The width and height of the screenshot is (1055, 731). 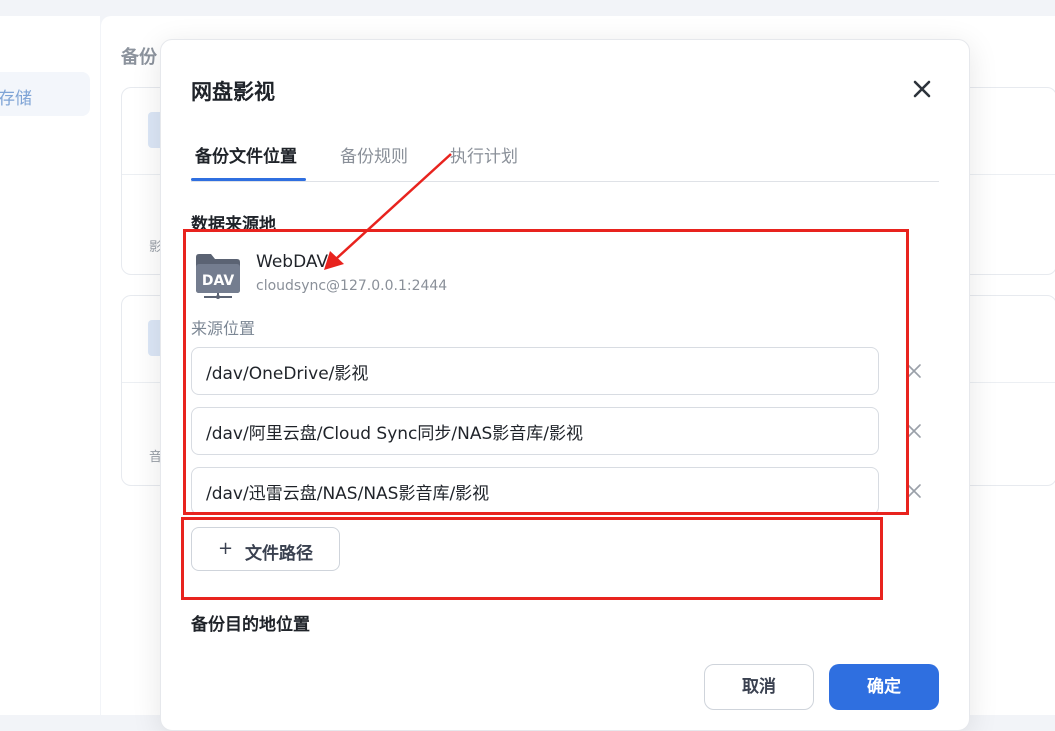 What do you see at coordinates (279, 554) in the screenshot?
I see `add-file-path-label: 文件路径` at bounding box center [279, 554].